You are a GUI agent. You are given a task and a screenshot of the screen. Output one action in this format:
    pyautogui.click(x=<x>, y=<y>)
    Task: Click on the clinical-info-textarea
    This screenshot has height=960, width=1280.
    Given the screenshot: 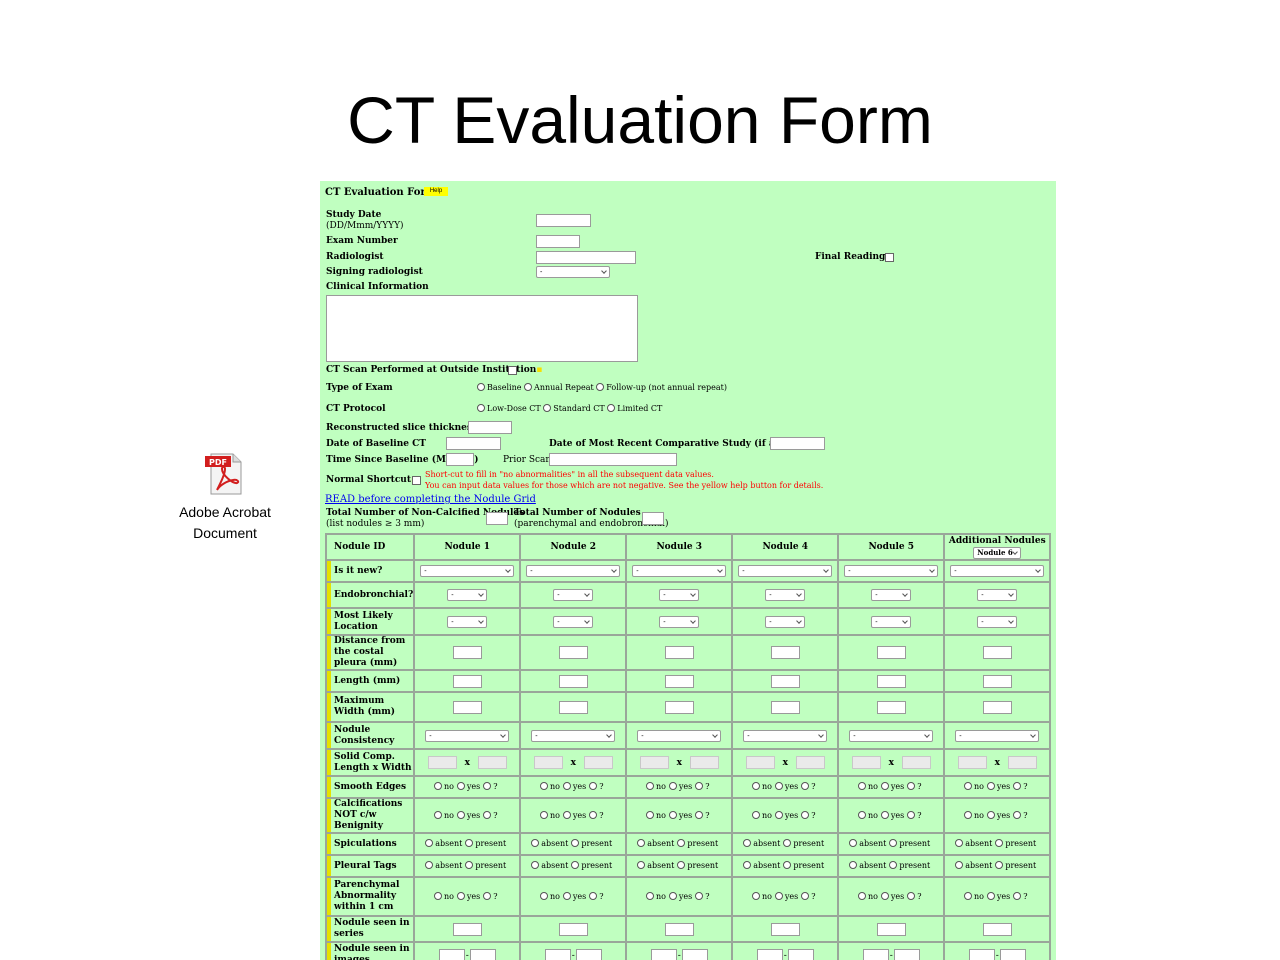 What is the action you would take?
    pyautogui.click(x=482, y=328)
    